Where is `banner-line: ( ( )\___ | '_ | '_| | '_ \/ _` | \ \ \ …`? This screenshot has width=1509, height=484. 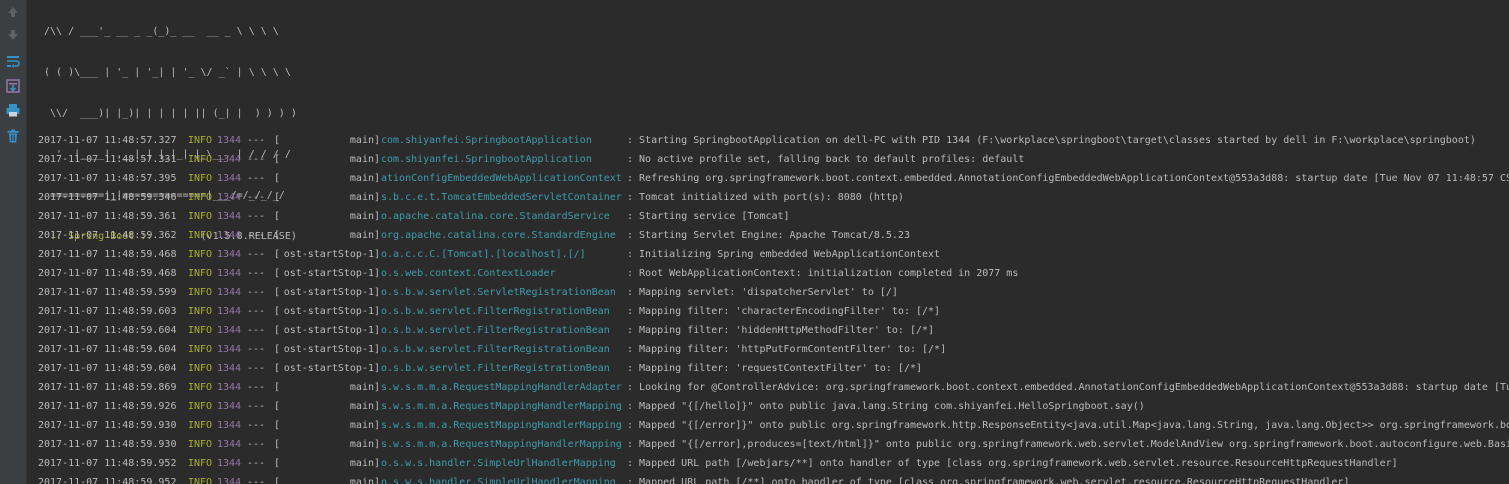
banner-line: ( ( )\___ | '_ | '_| | '_ \/ _` | \ \ \ … is located at coordinates (167, 72).